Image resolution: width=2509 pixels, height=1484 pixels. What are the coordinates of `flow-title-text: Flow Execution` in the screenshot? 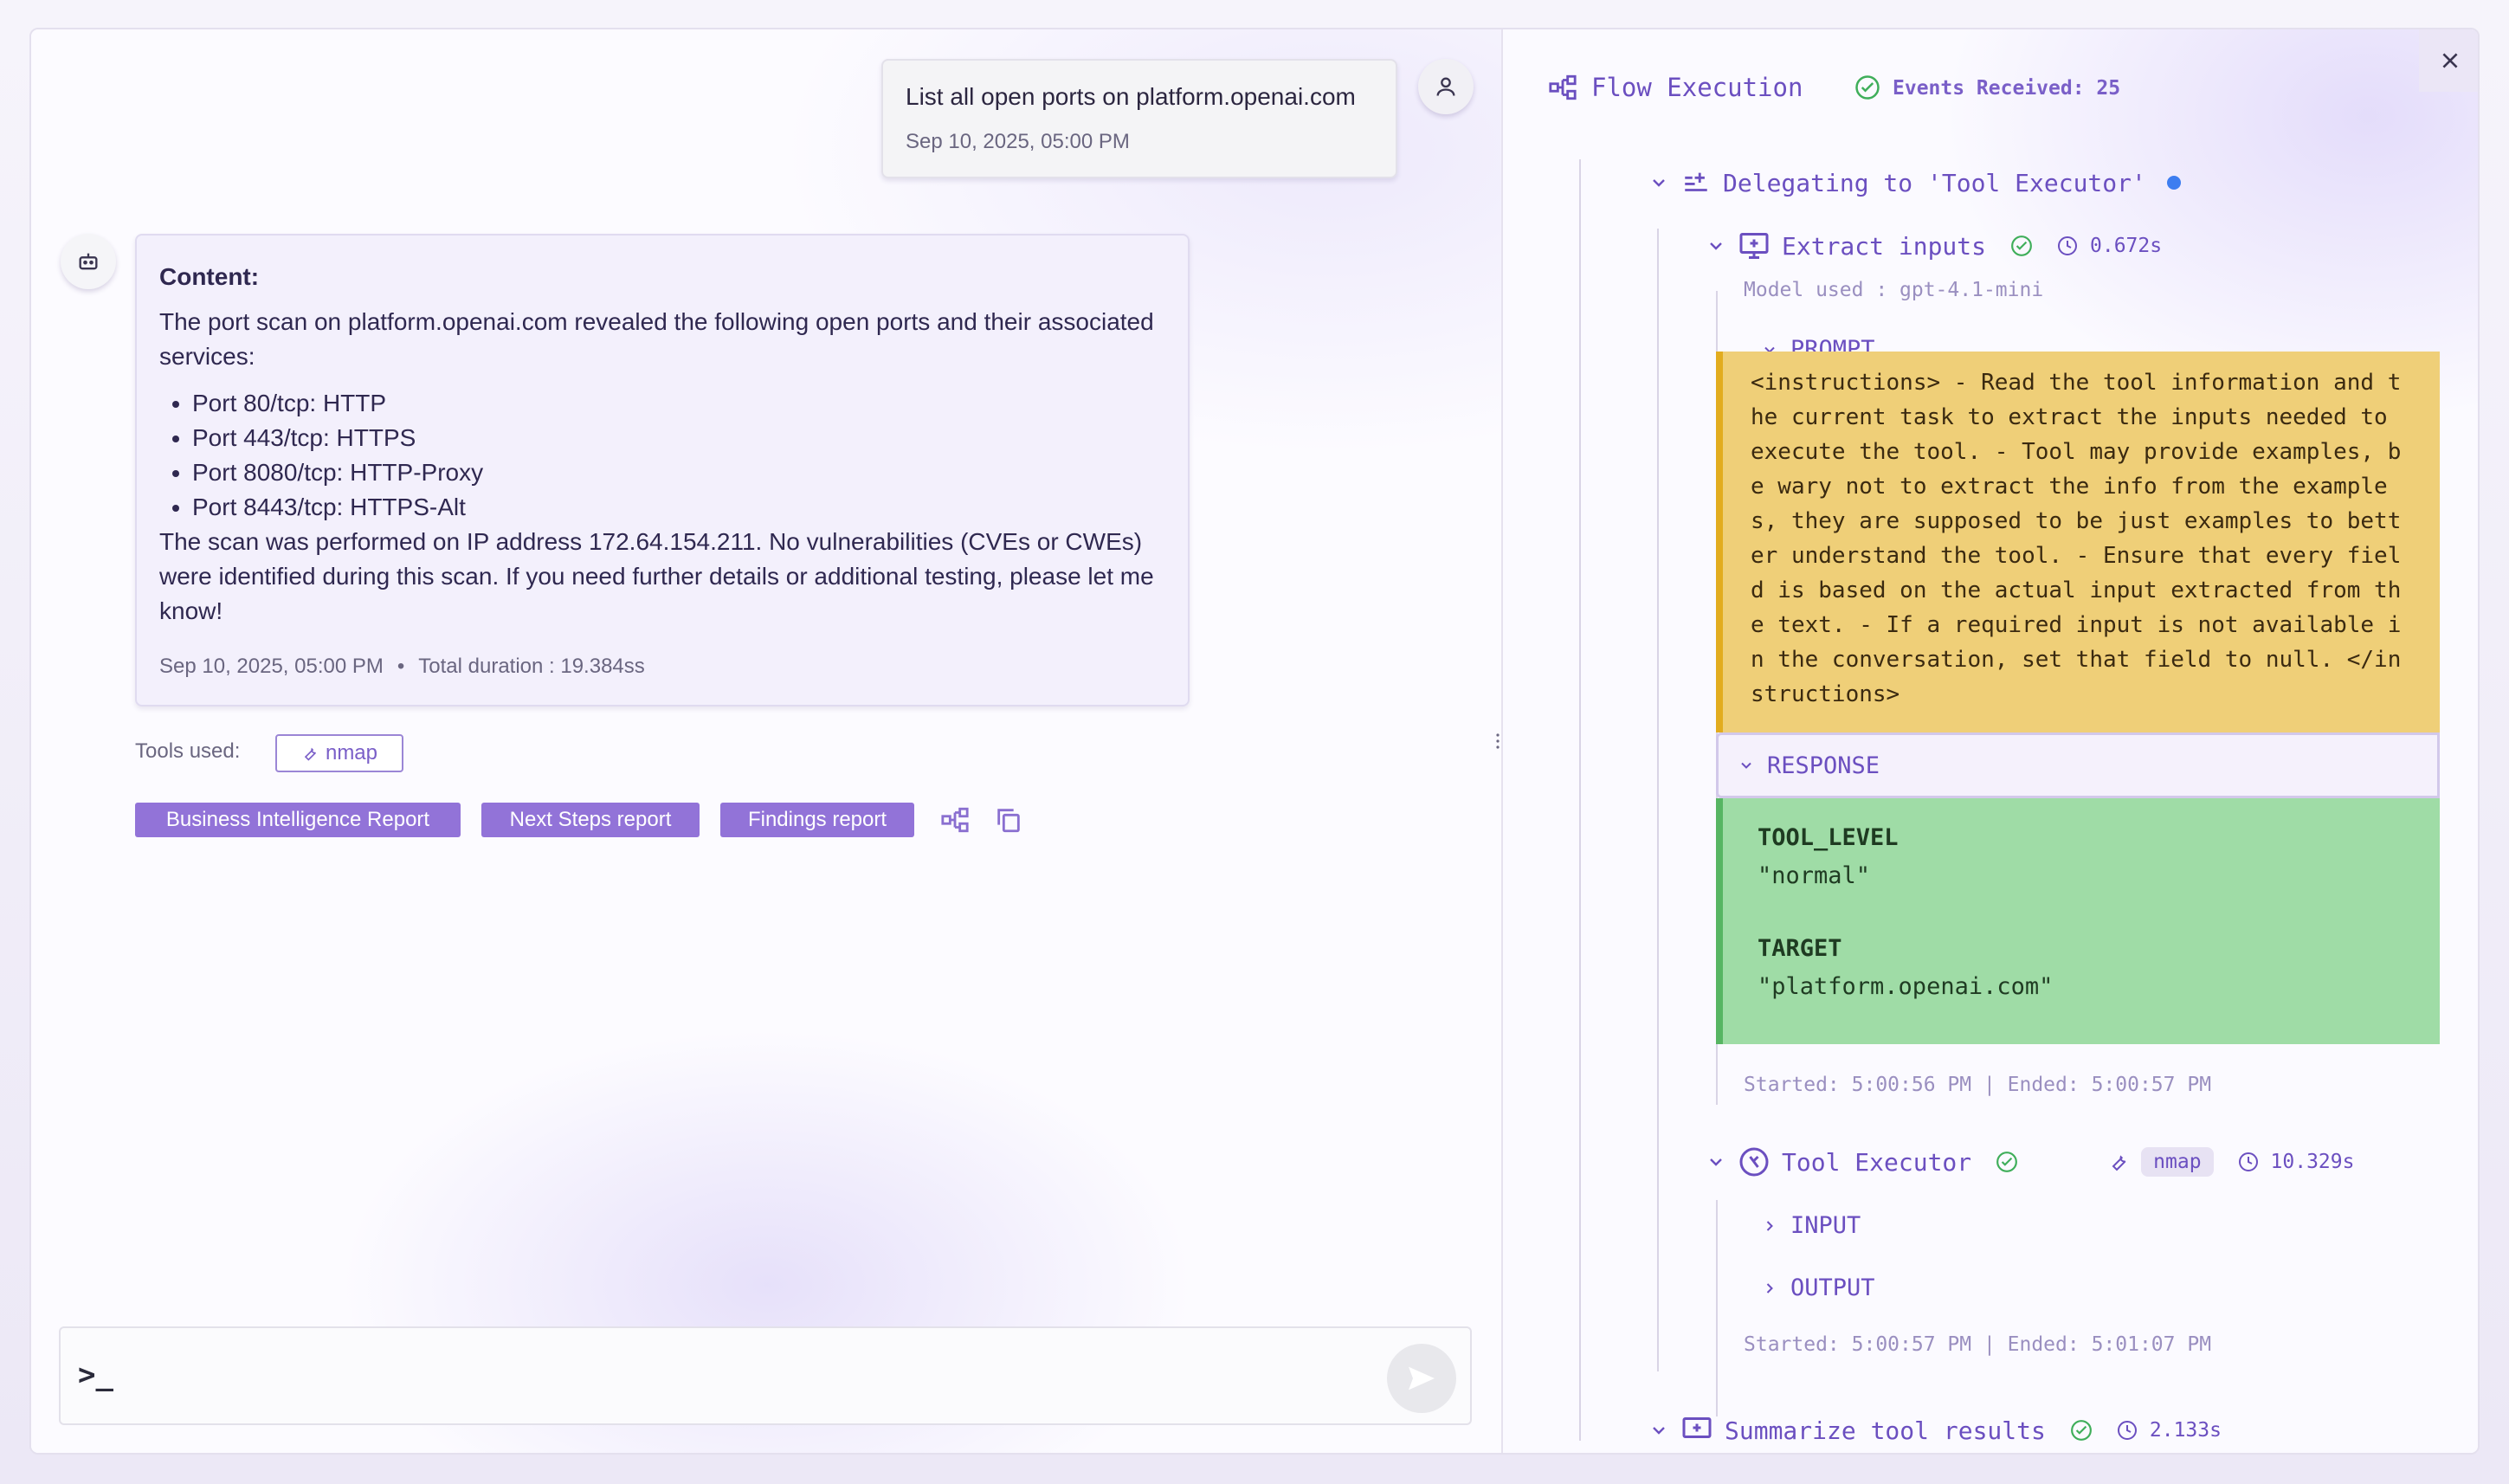 It's located at (1697, 87).